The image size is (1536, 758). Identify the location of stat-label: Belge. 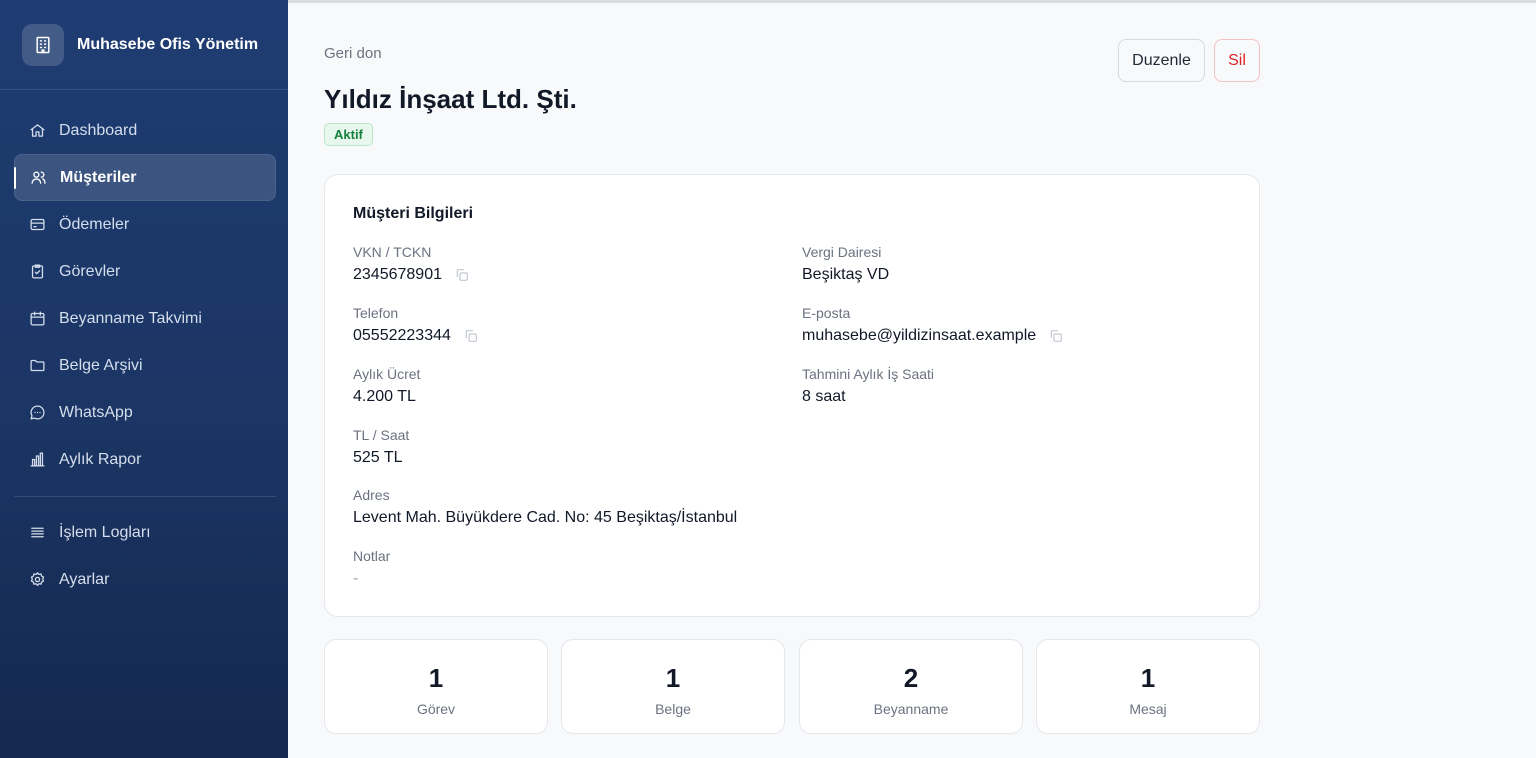
(673, 709).